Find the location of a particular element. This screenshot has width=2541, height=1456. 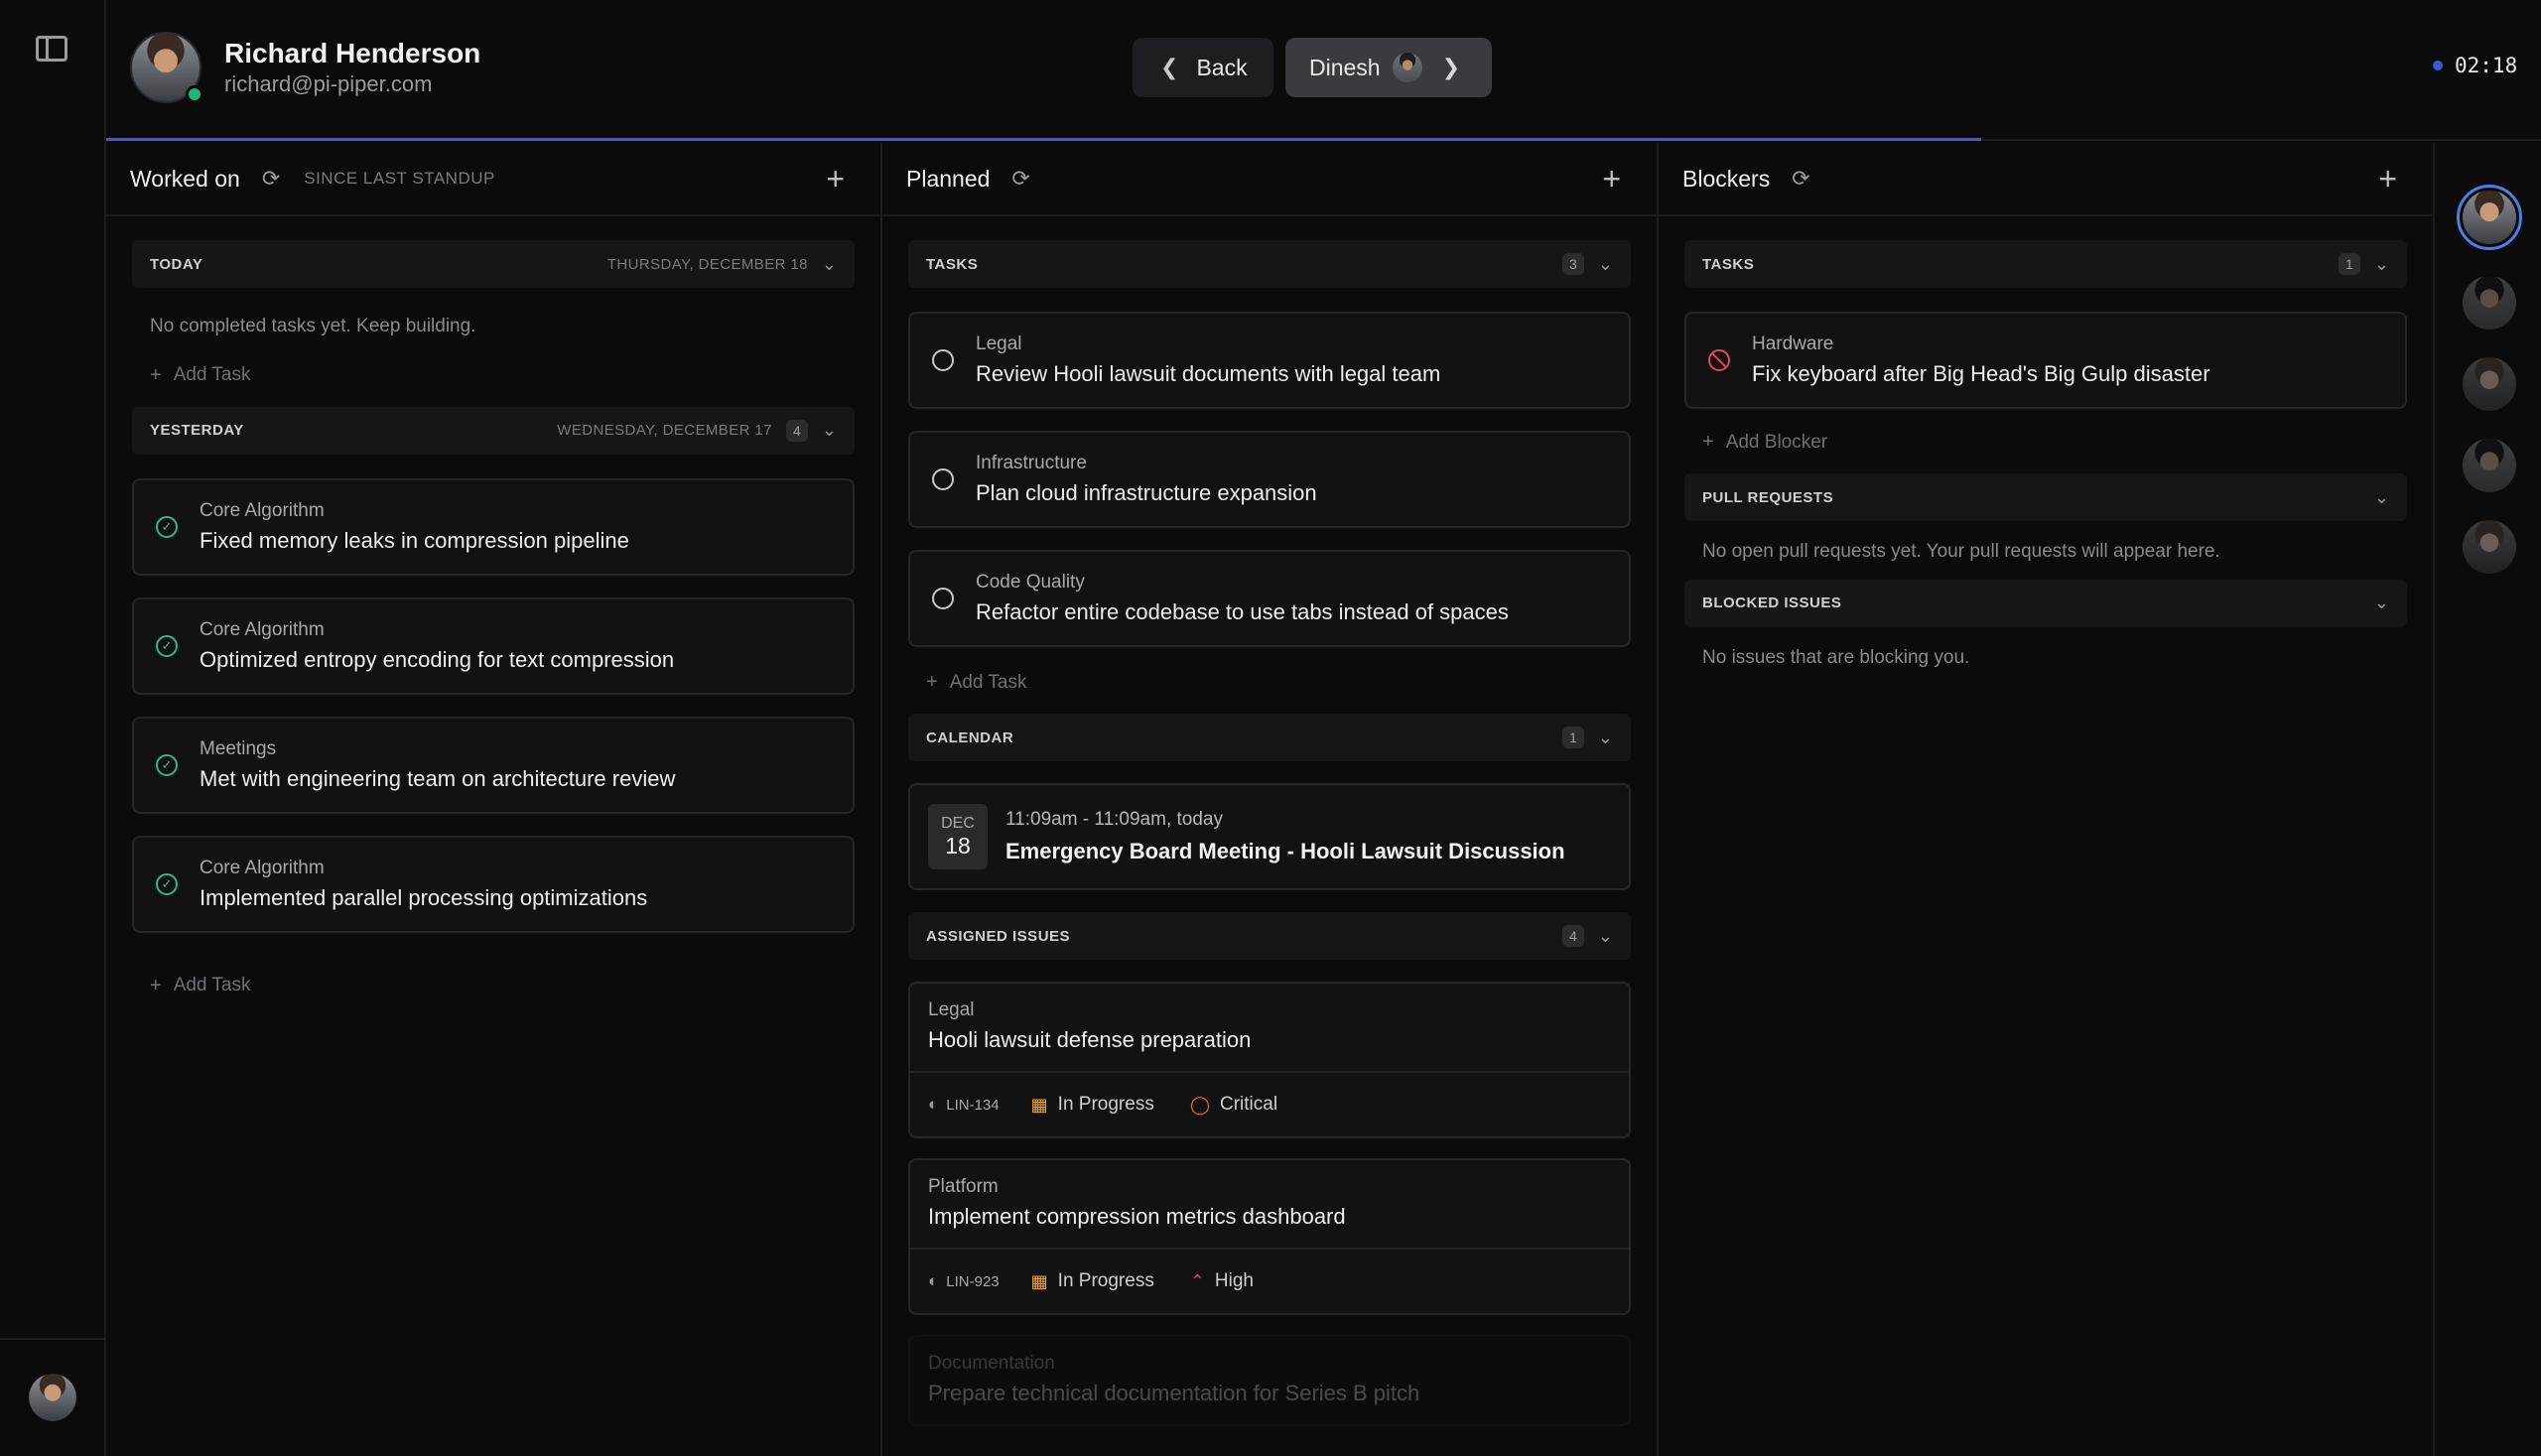

team-member-avatar-active is located at coordinates (2489, 217).